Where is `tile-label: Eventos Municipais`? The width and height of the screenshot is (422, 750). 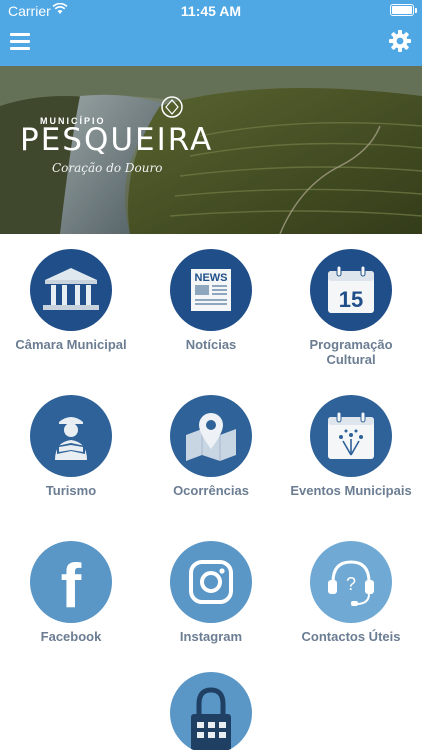 tile-label: Eventos Municipais is located at coordinates (351, 490).